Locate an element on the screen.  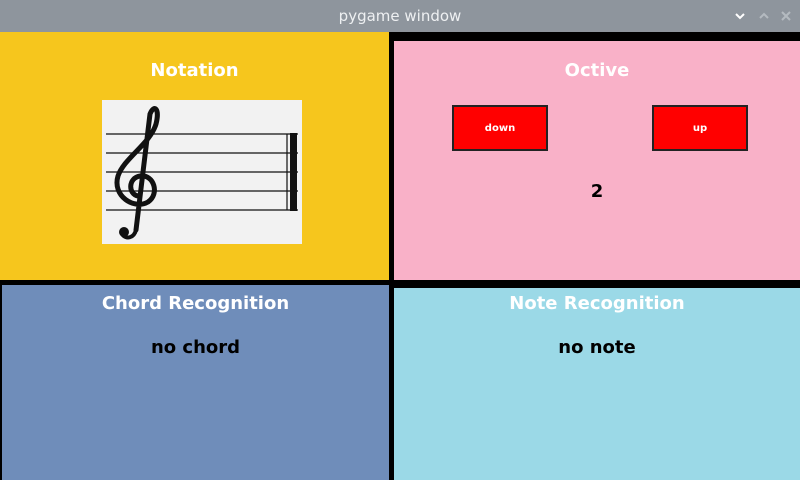
chevron-down-icon is located at coordinates (740, 16).